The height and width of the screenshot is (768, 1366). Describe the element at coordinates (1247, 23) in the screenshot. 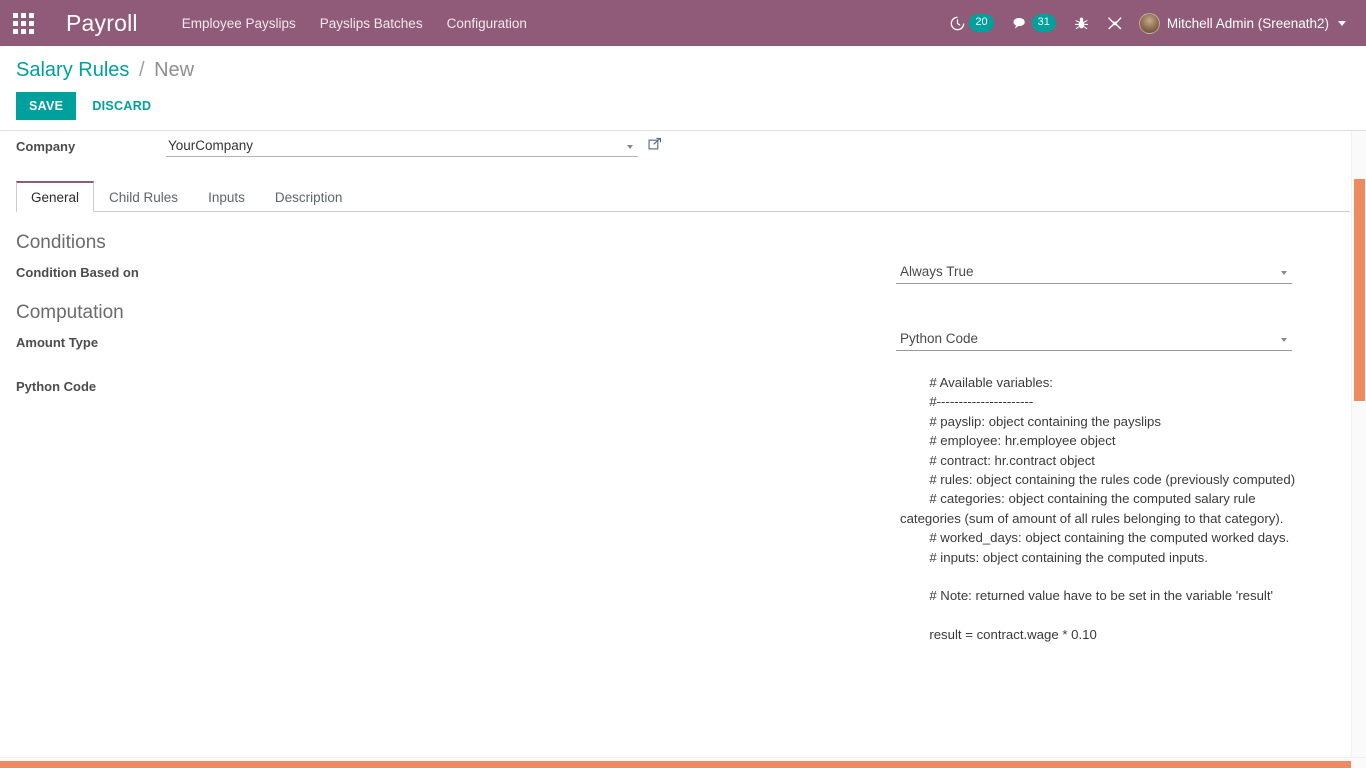

I see `user-menu-label: Mitchell Admin (Sreenath2)` at that location.